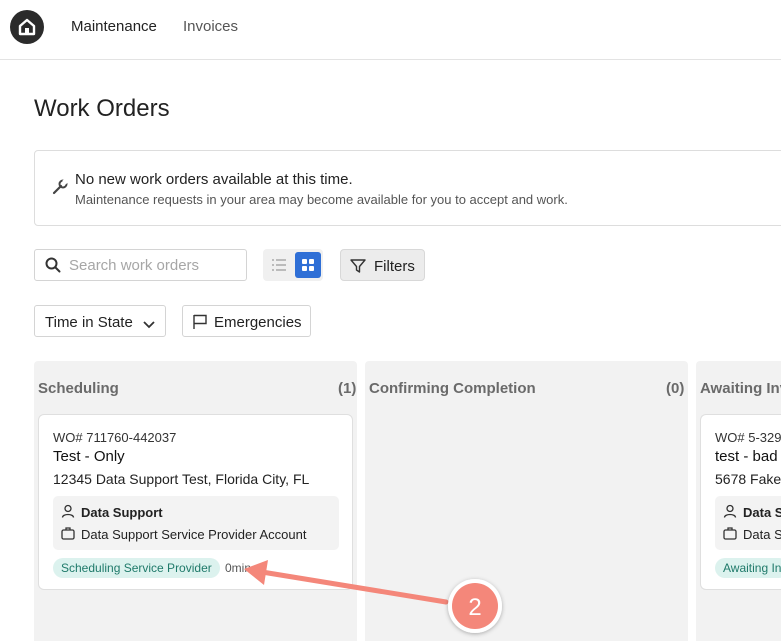 This screenshot has height=641, width=781. I want to click on annotation-number: 2, so click(474, 607).